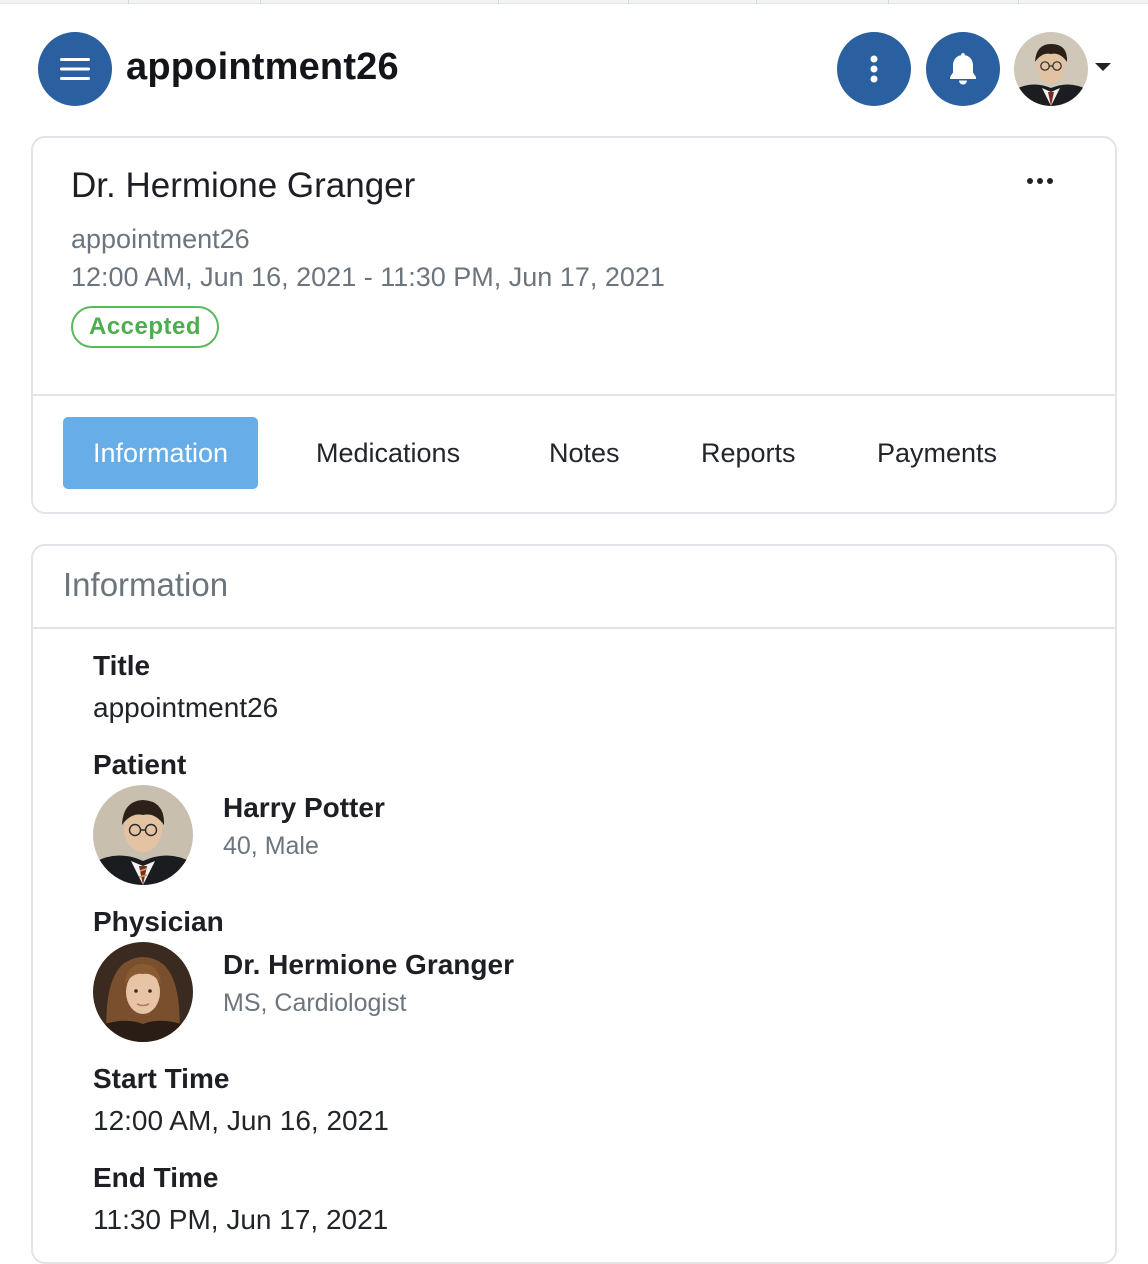 The height and width of the screenshot is (1264, 1148). I want to click on page-title: appointment26, so click(262, 67).